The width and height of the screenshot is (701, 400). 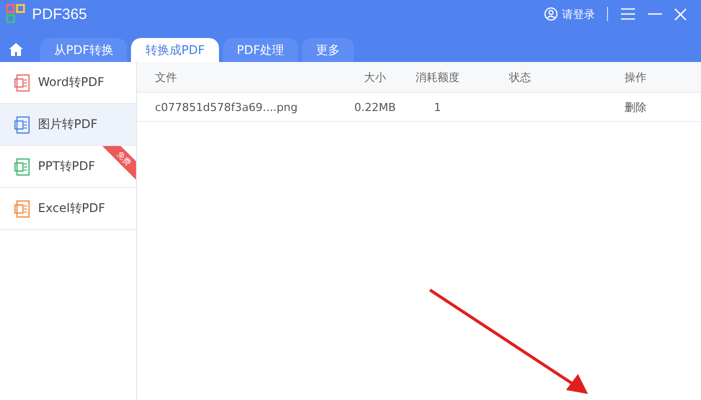 I want to click on table-cell-text: 1, so click(x=437, y=108).